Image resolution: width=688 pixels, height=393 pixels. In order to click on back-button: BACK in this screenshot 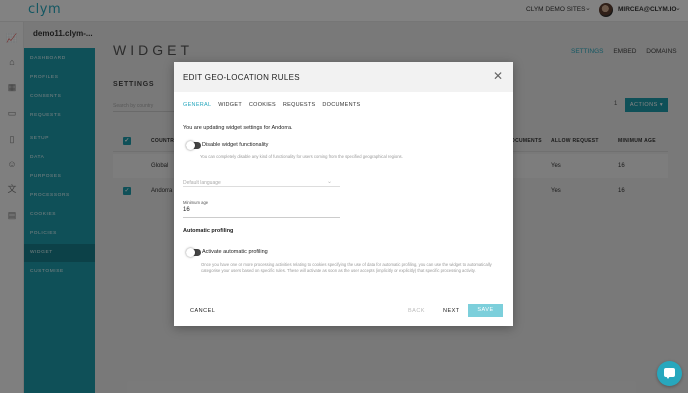, I will do `click(416, 311)`.